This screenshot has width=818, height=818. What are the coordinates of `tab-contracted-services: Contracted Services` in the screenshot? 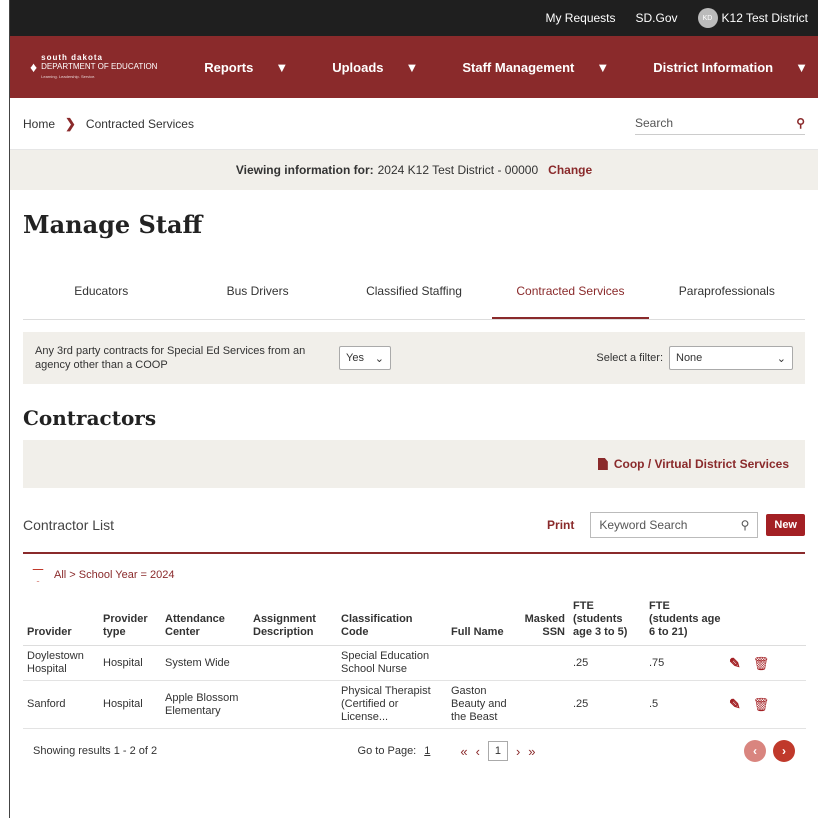 It's located at (570, 296).